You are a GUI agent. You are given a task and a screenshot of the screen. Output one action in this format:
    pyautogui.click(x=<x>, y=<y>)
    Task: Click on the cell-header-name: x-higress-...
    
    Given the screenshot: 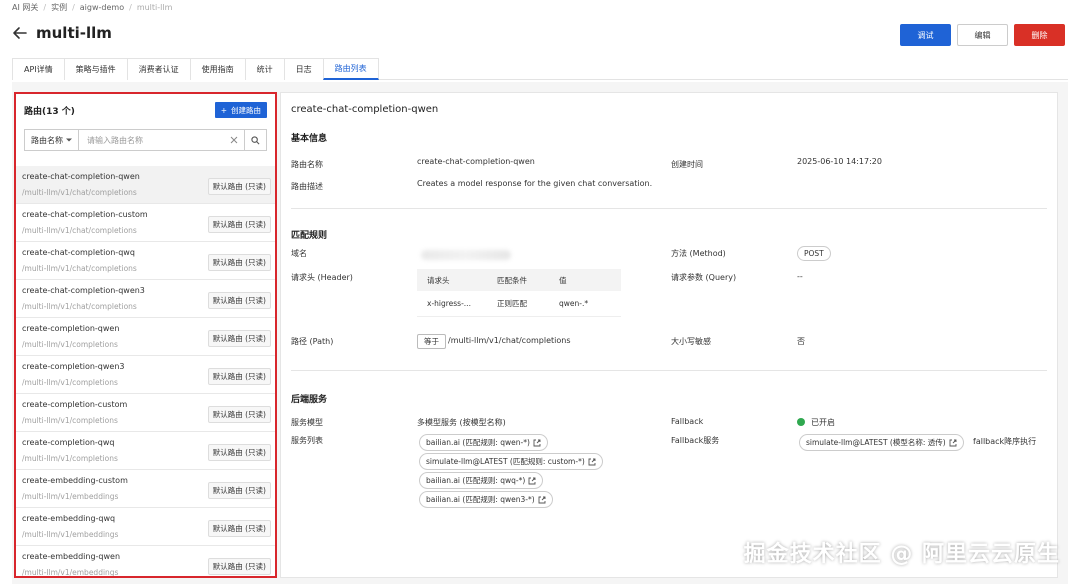 What is the action you would take?
    pyautogui.click(x=449, y=303)
    